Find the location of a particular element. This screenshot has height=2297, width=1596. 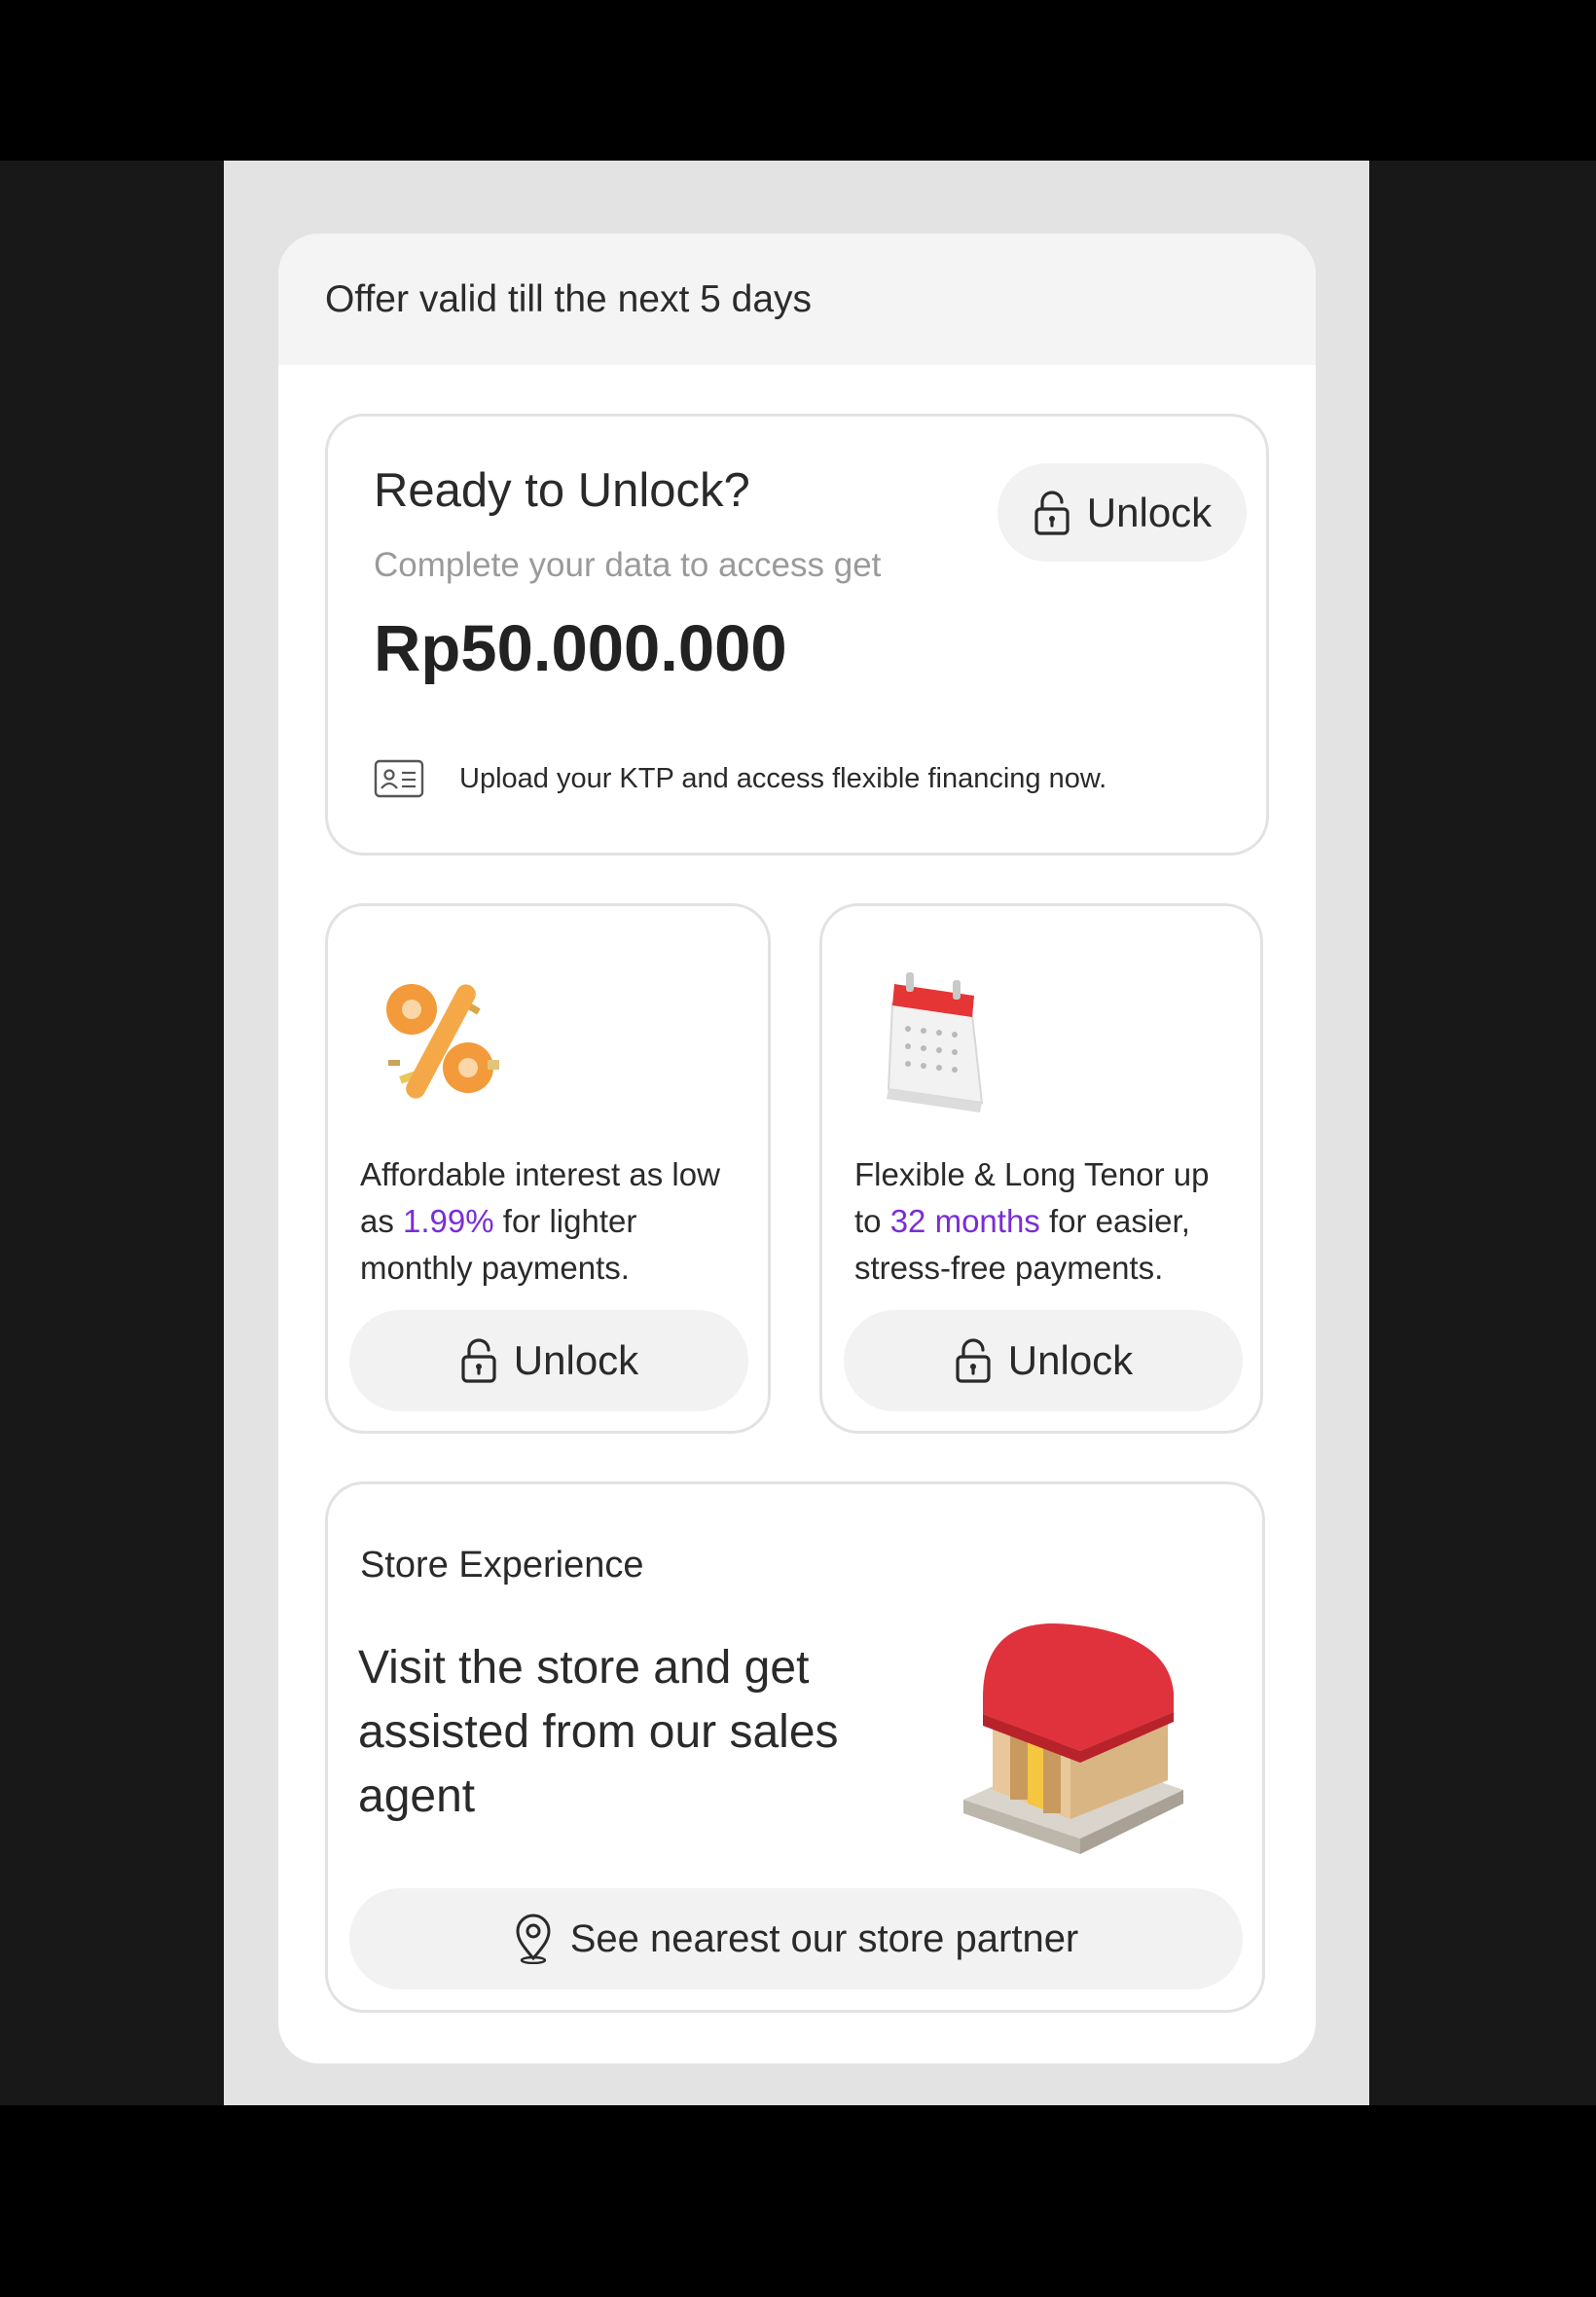

interest-unlock-button: Unlock is located at coordinates (548, 1360).